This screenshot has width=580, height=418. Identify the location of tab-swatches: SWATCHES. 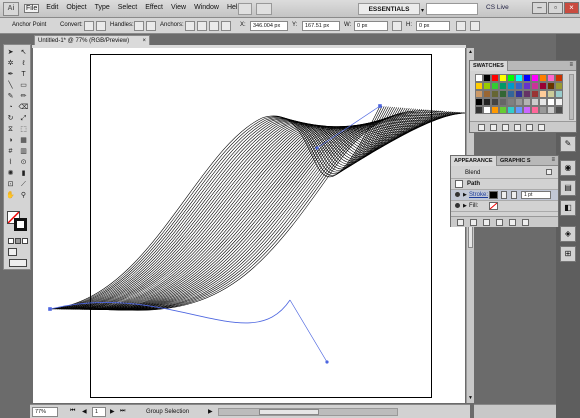
(489, 66).